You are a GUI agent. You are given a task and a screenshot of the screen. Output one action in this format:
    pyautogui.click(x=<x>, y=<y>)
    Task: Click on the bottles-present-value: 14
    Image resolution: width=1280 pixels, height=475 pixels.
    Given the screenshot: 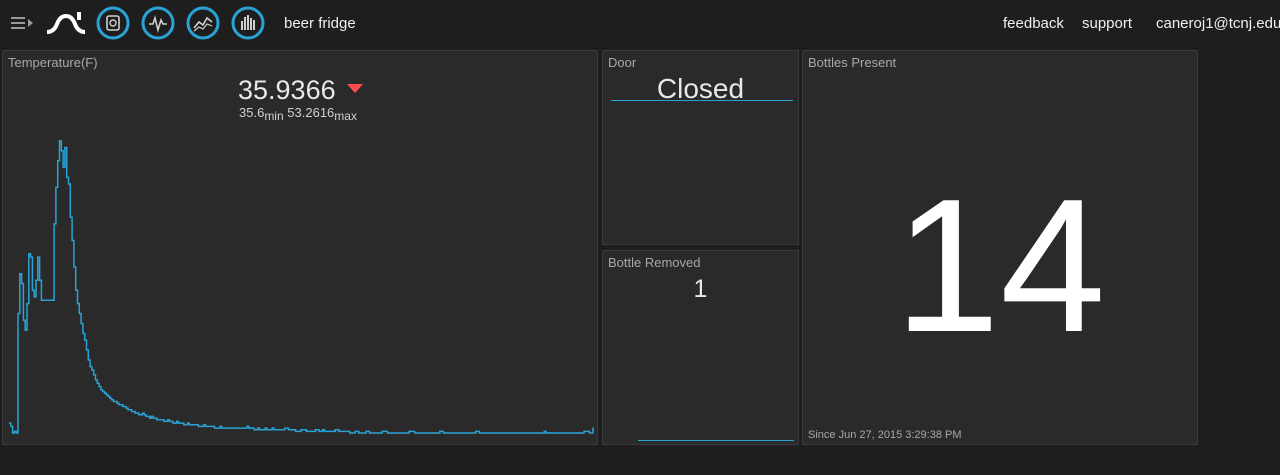 What is the action you would take?
    pyautogui.click(x=1000, y=266)
    